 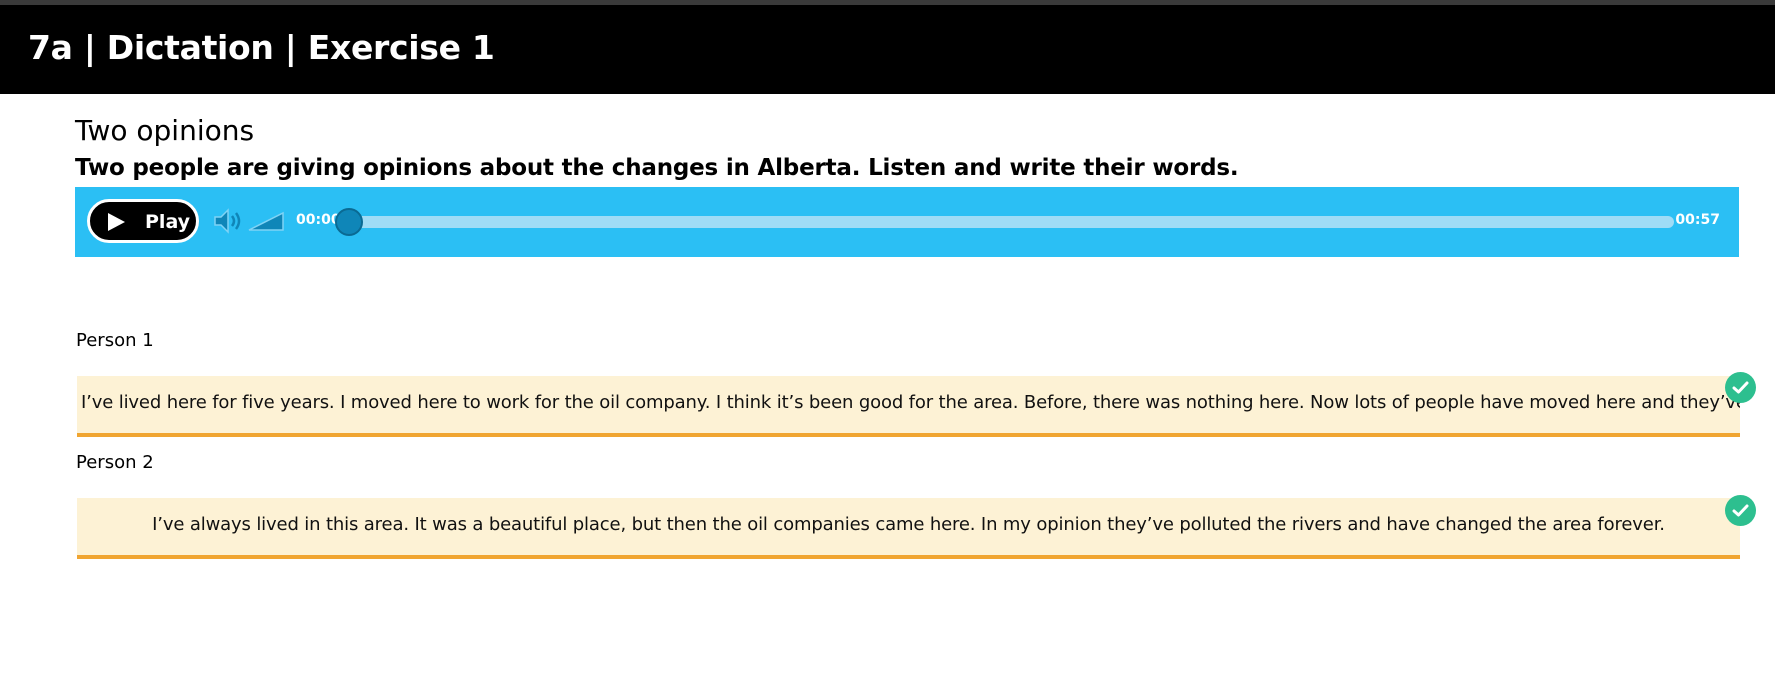 What do you see at coordinates (165, 130) in the screenshot?
I see `exercise-title: Two opinions` at bounding box center [165, 130].